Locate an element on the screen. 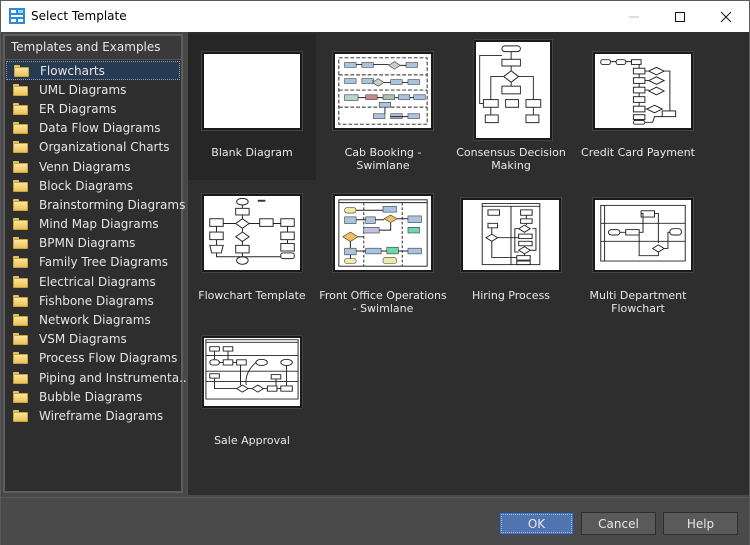 This screenshot has width=750, height=545. minimize-icon is located at coordinates (634, 16).